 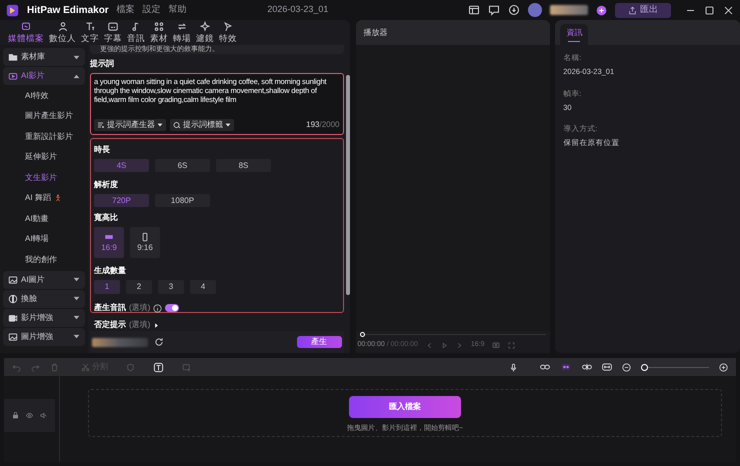 What do you see at coordinates (109, 242) in the screenshot?
I see `option-button: 16:9` at bounding box center [109, 242].